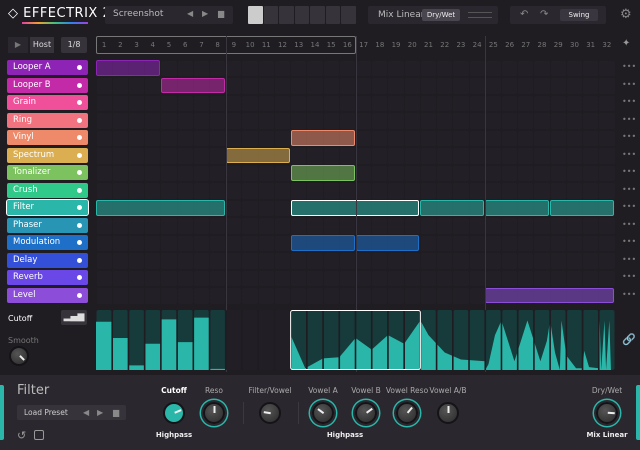  Describe the element at coordinates (477, 45) in the screenshot. I see `step-number: 24` at that location.